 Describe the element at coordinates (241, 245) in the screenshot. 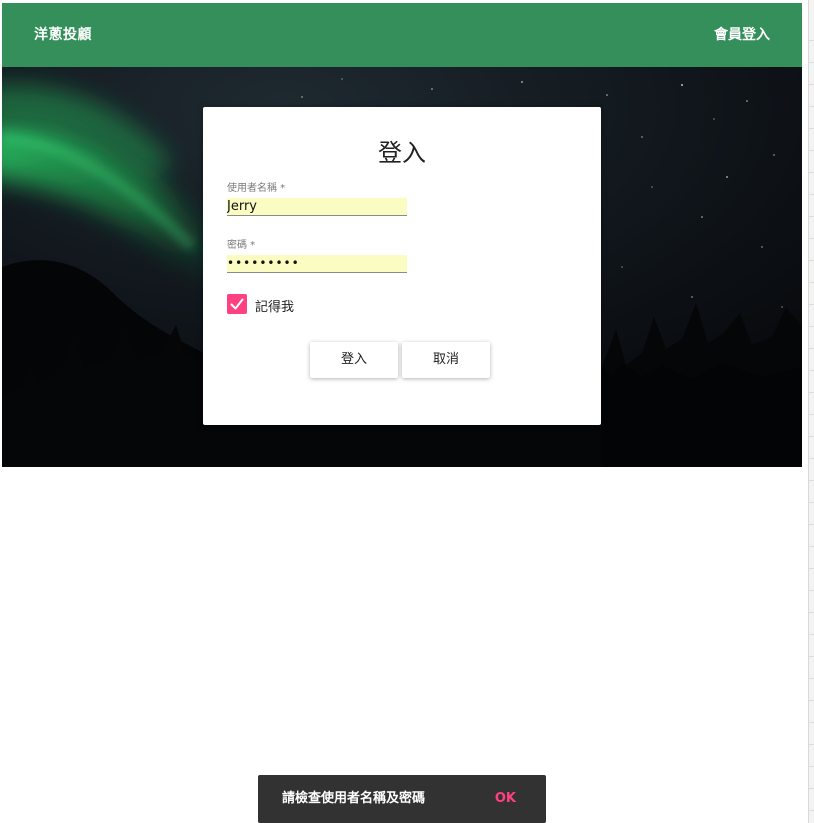

I see `password-label: 密碼 *` at that location.